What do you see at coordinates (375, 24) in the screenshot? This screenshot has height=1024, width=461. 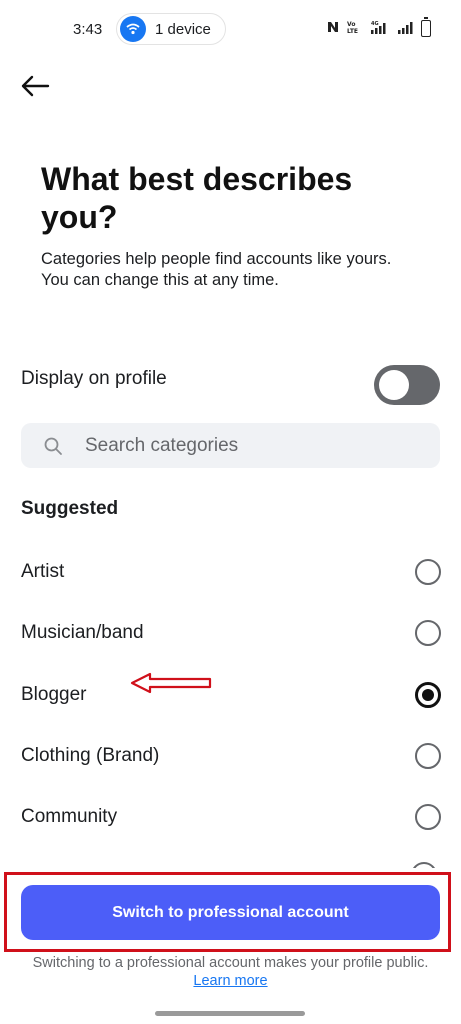 I see `svg-text: 4G` at bounding box center [375, 24].